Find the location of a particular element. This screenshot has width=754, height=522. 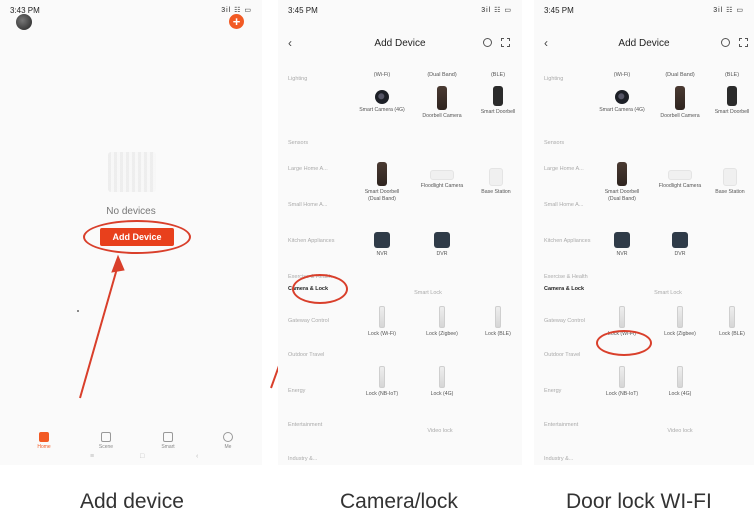

highlight-oval is located at coordinates (624, 343).